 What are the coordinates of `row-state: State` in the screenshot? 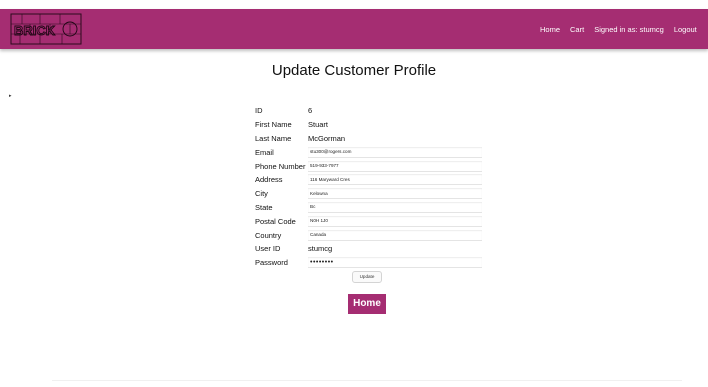 It's located at (367, 208).